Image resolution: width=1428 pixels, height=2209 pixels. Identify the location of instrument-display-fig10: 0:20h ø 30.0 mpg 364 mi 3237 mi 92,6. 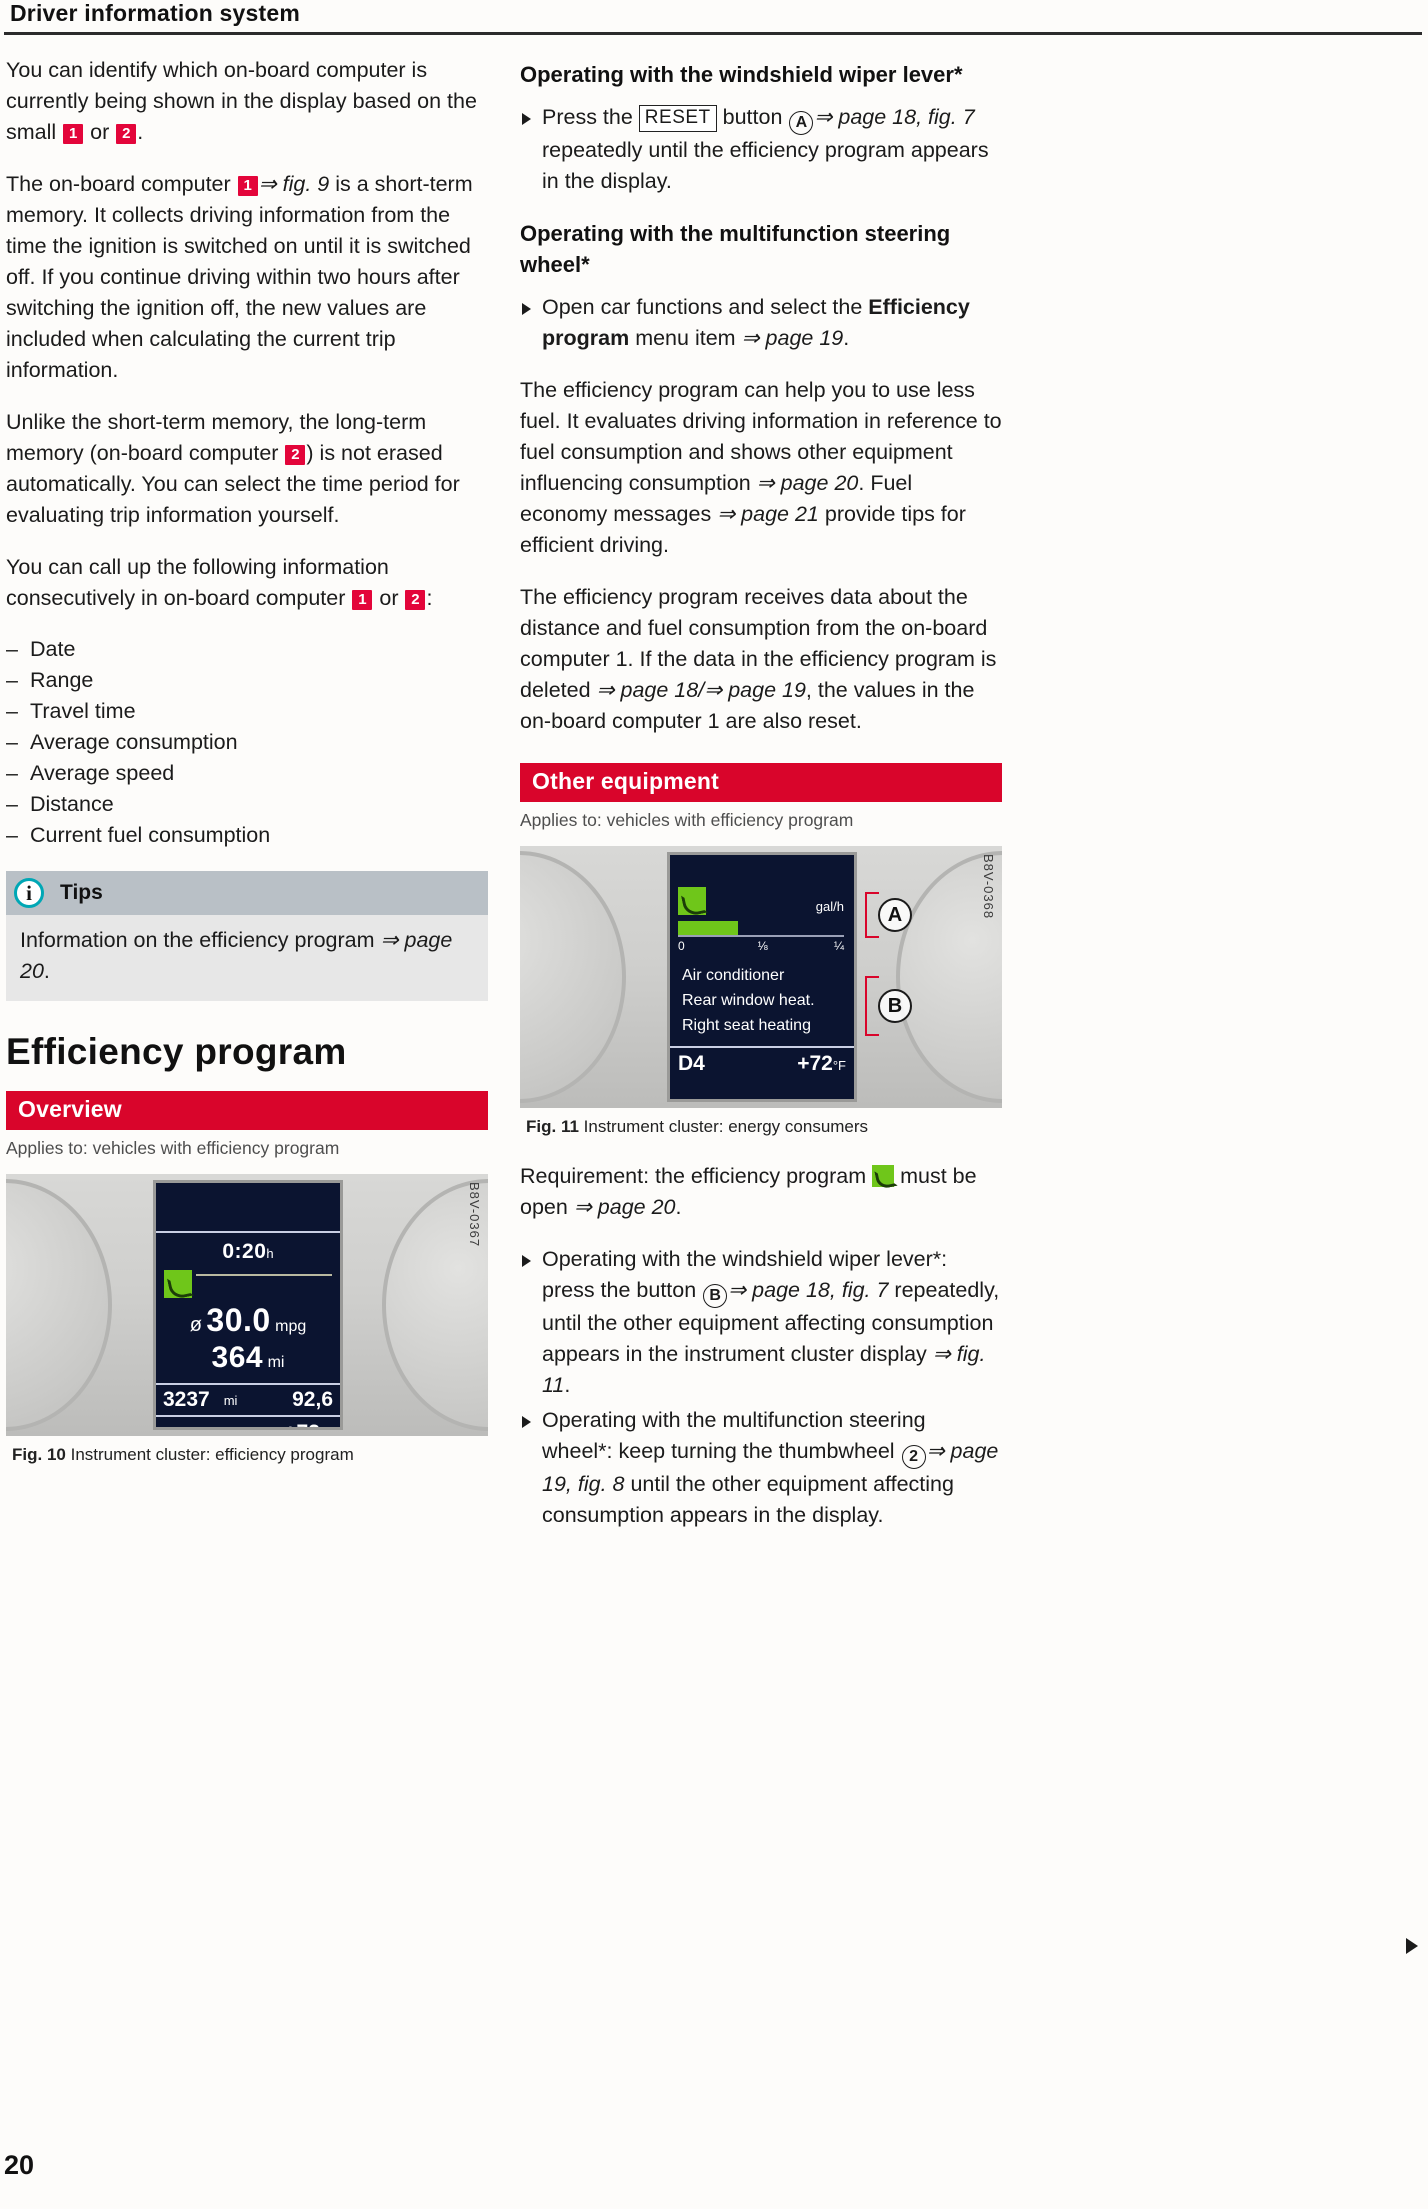
(248, 1305).